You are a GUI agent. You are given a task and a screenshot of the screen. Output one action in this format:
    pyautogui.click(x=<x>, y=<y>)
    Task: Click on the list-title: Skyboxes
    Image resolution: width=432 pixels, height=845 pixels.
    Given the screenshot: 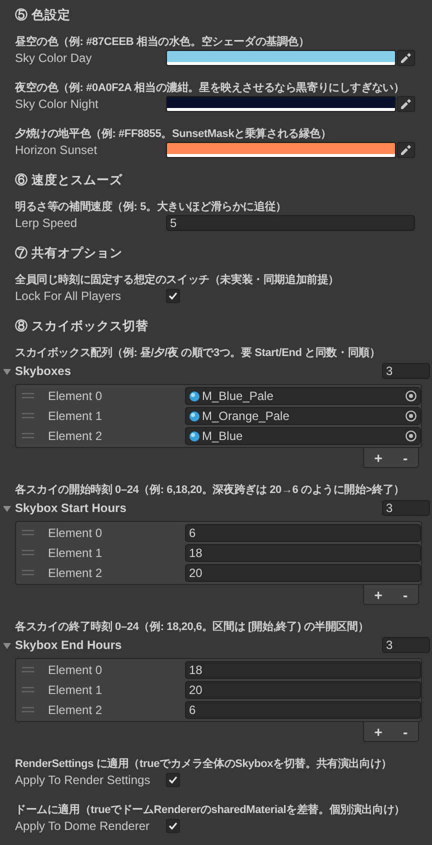 What is the action you would take?
    pyautogui.click(x=43, y=371)
    